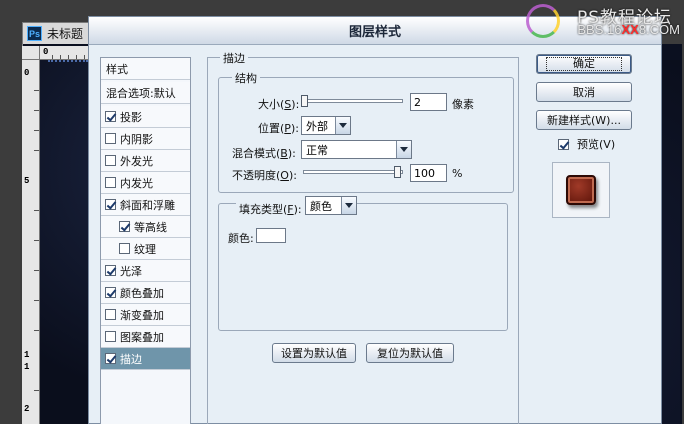 Image resolution: width=684 pixels, height=424 pixels. Describe the element at coordinates (27, 409) in the screenshot. I see `ruler-tick: 2` at that location.